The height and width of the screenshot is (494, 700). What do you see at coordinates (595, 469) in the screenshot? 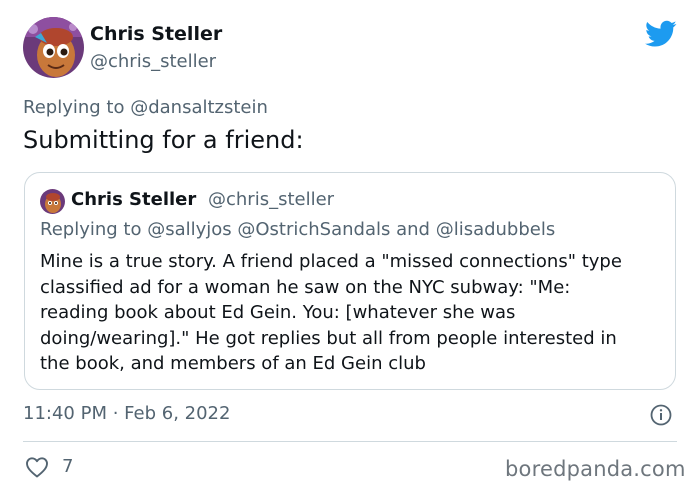
I see `watermark: boredpanda.com` at bounding box center [595, 469].